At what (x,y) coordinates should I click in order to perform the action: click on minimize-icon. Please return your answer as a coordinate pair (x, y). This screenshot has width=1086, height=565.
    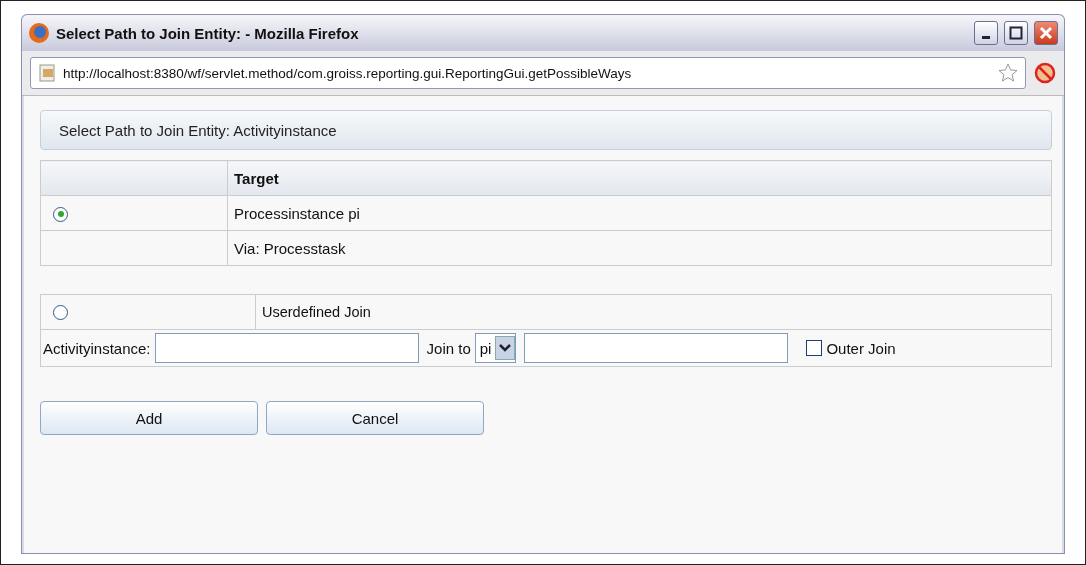
    Looking at the image, I should click on (986, 37).